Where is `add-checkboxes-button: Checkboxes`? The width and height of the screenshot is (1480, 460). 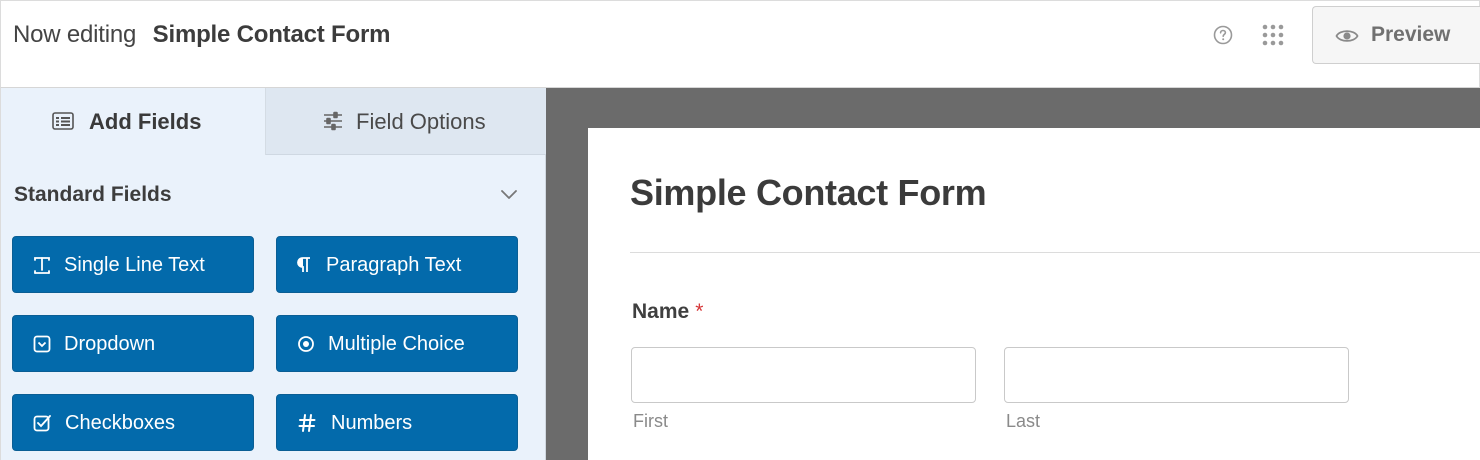
add-checkboxes-button: Checkboxes is located at coordinates (133, 422).